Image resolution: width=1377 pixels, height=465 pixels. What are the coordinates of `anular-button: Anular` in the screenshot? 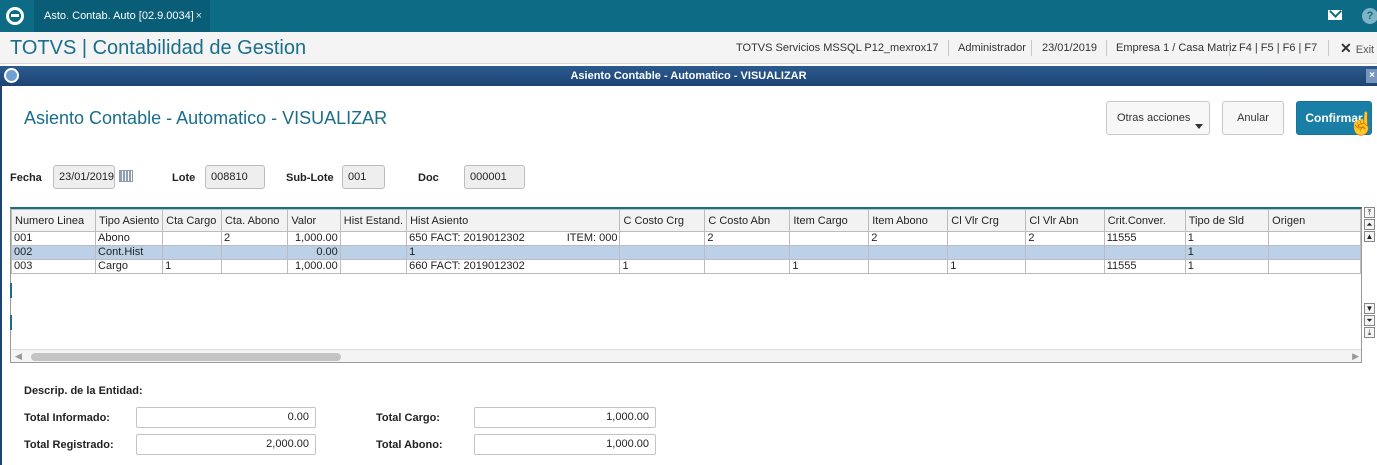 It's located at (1253, 118).